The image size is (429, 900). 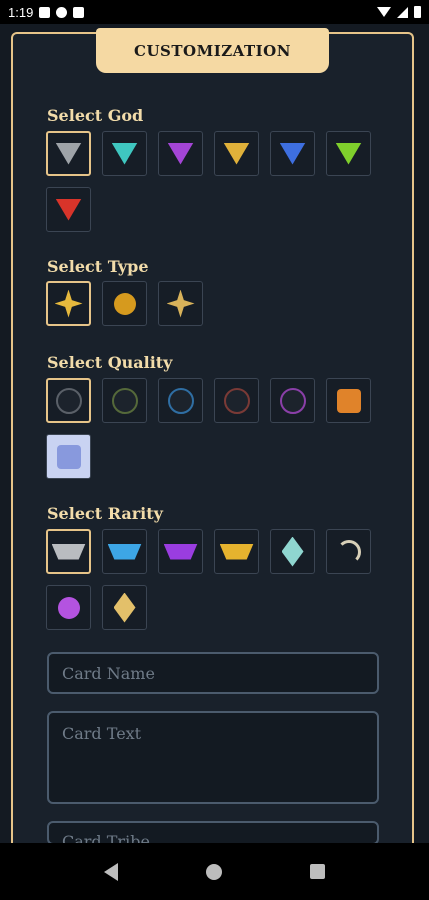 I want to click on home-icon, so click(x=214, y=871).